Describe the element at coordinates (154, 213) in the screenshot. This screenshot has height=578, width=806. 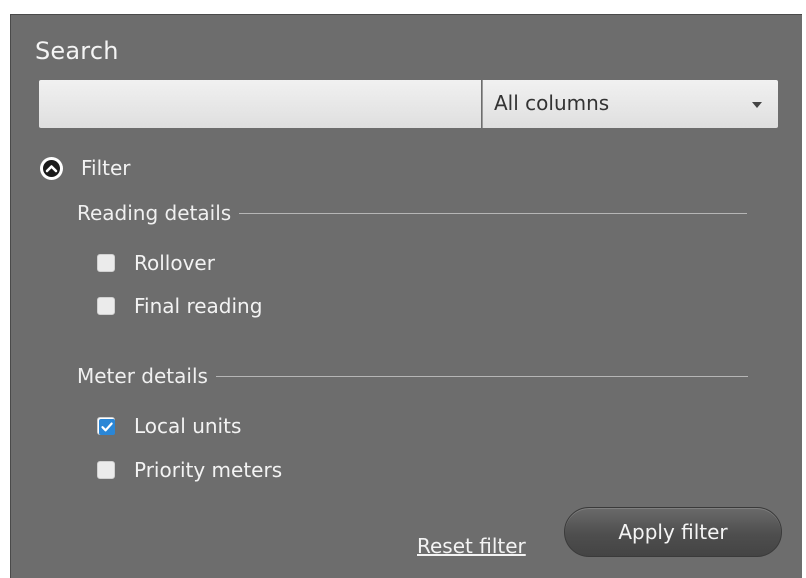
I see `group-title-reading-details: Reading details` at that location.